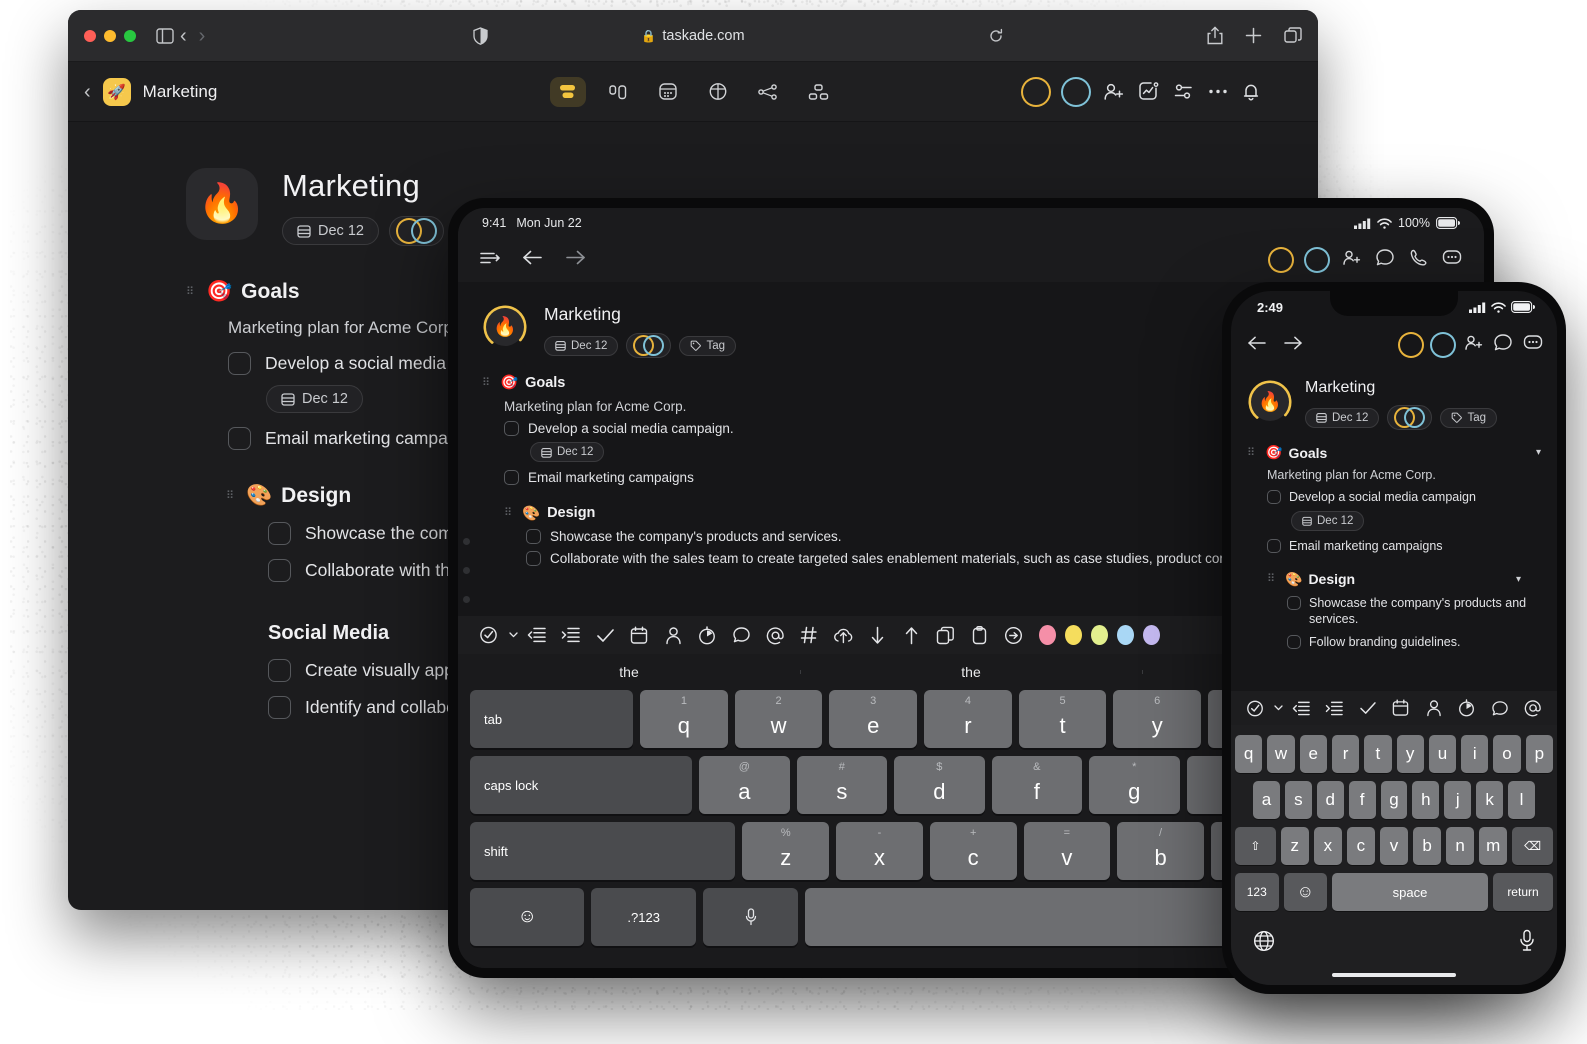  Describe the element at coordinates (1360, 846) in the screenshot. I see `key-c: c` at that location.